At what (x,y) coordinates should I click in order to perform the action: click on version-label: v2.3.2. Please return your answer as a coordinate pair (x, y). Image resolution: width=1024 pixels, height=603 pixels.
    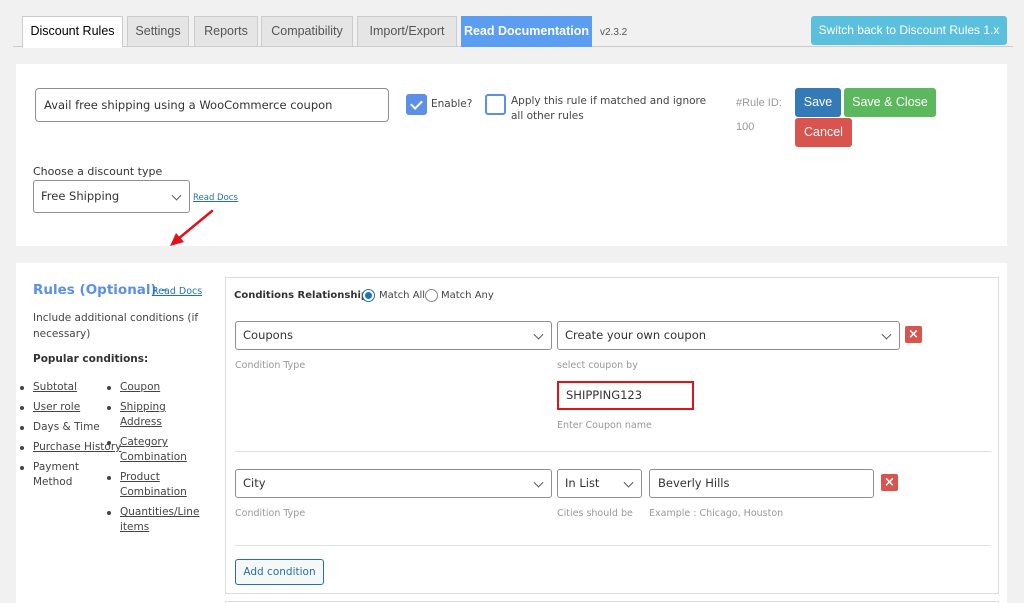
    Looking at the image, I should click on (614, 32).